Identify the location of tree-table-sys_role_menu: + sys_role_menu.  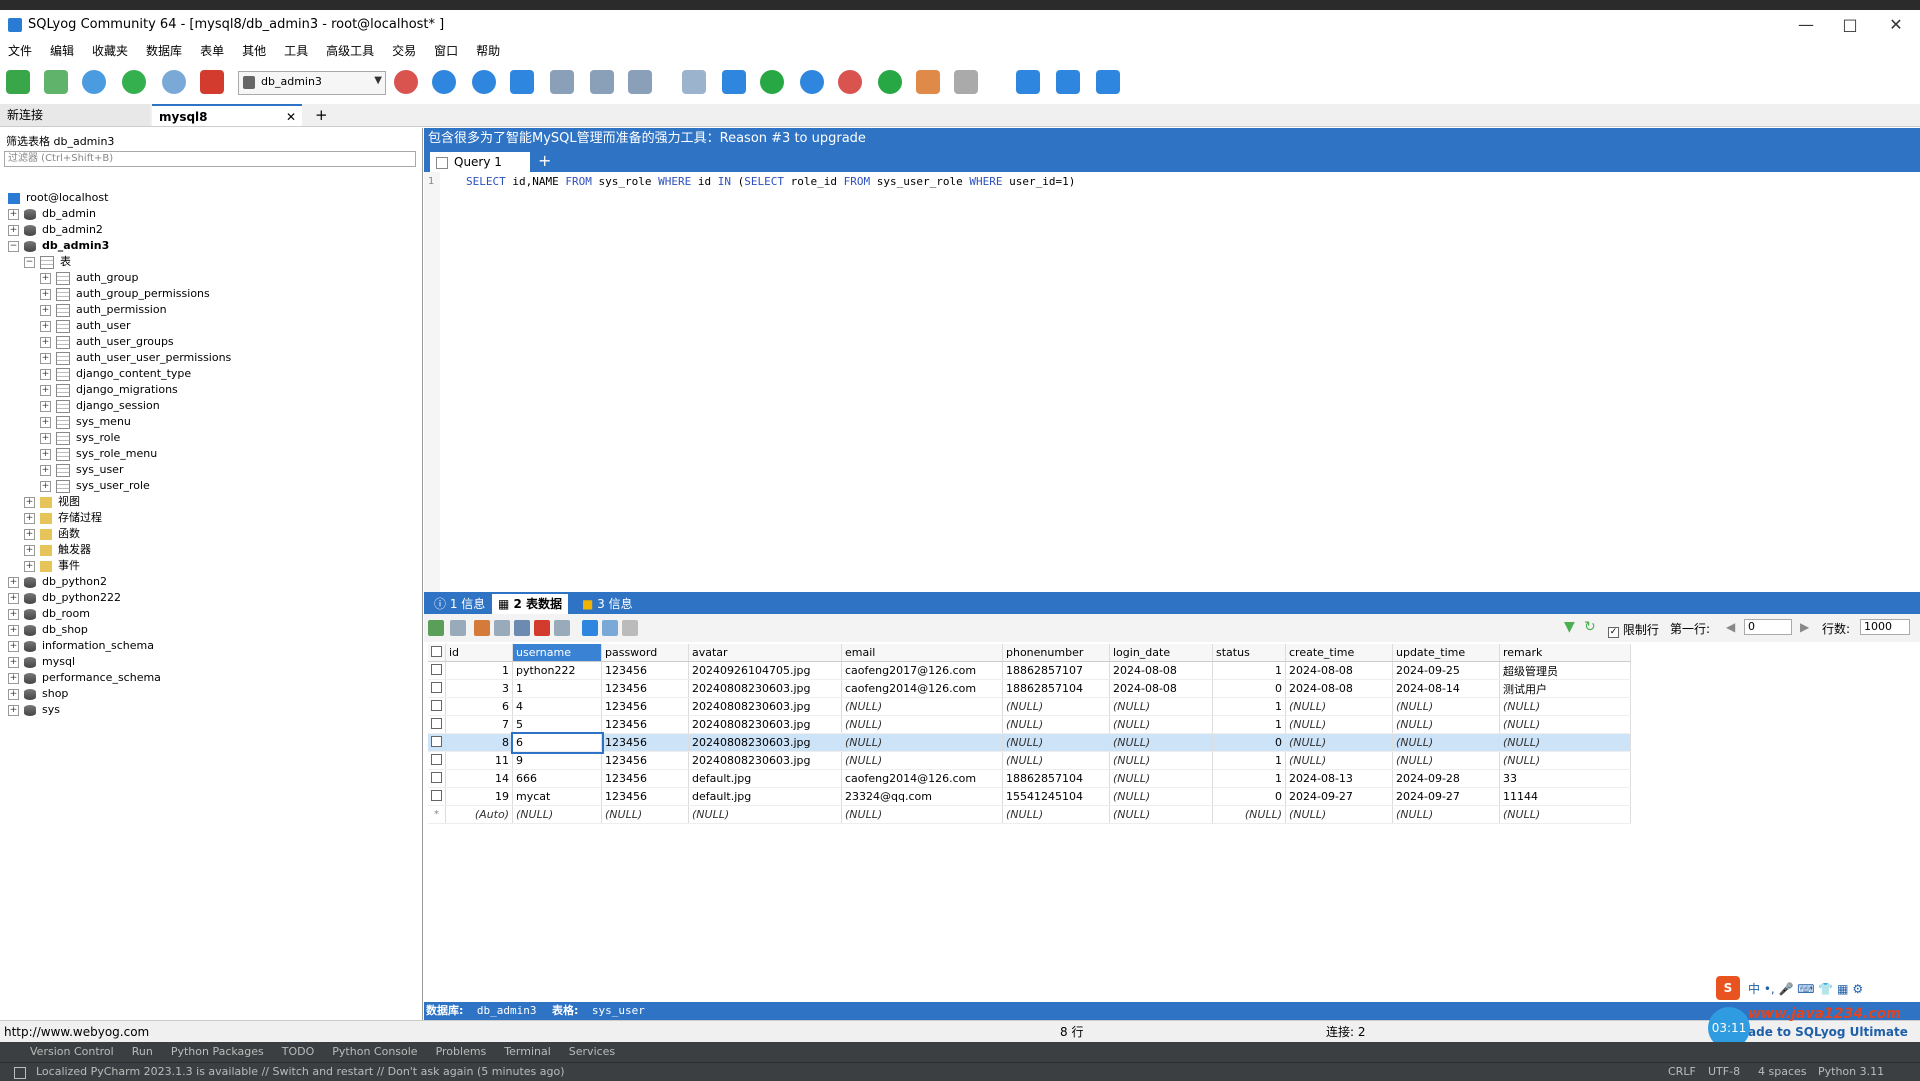
(98, 454).